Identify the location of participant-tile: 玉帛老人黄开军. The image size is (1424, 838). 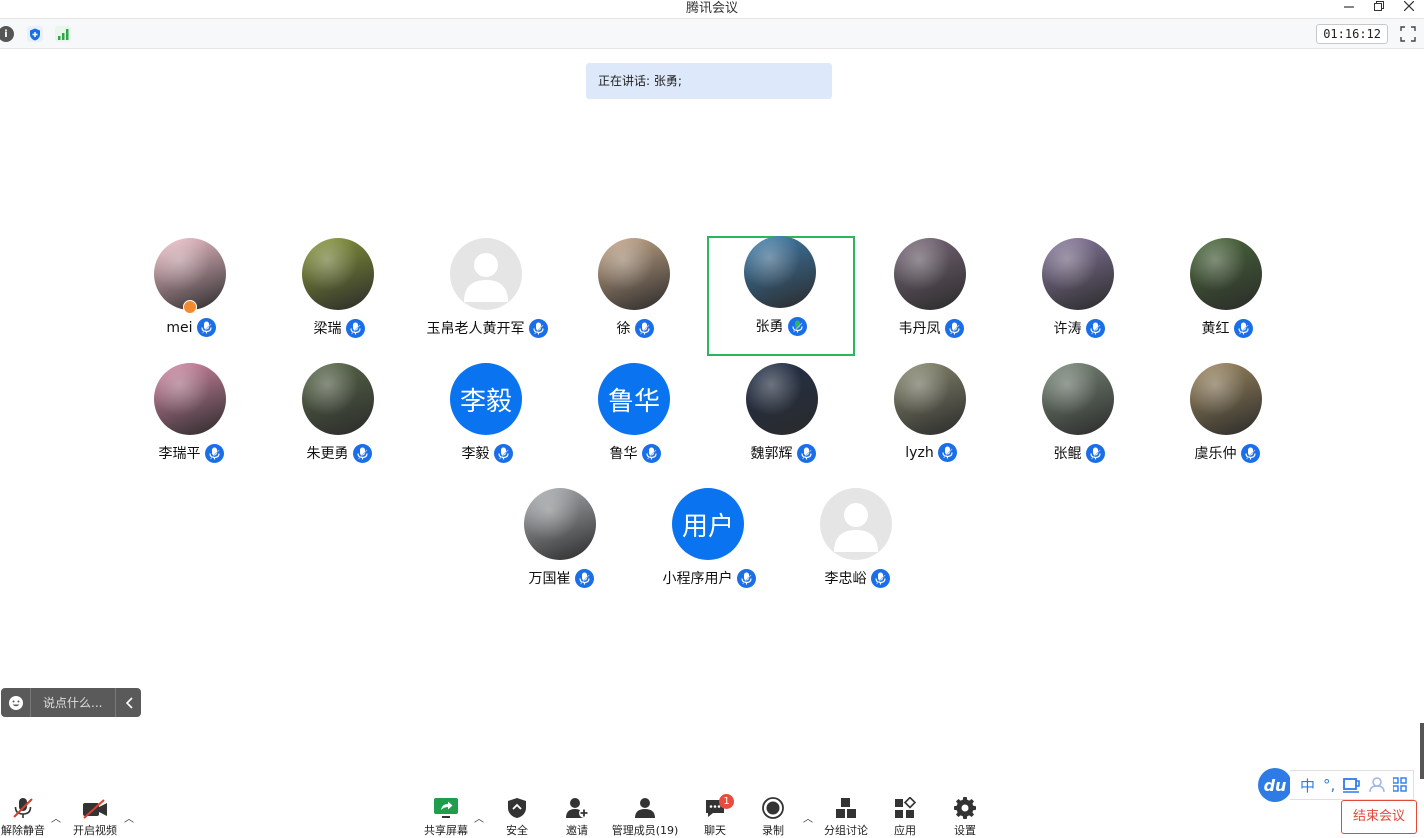
(487, 298).